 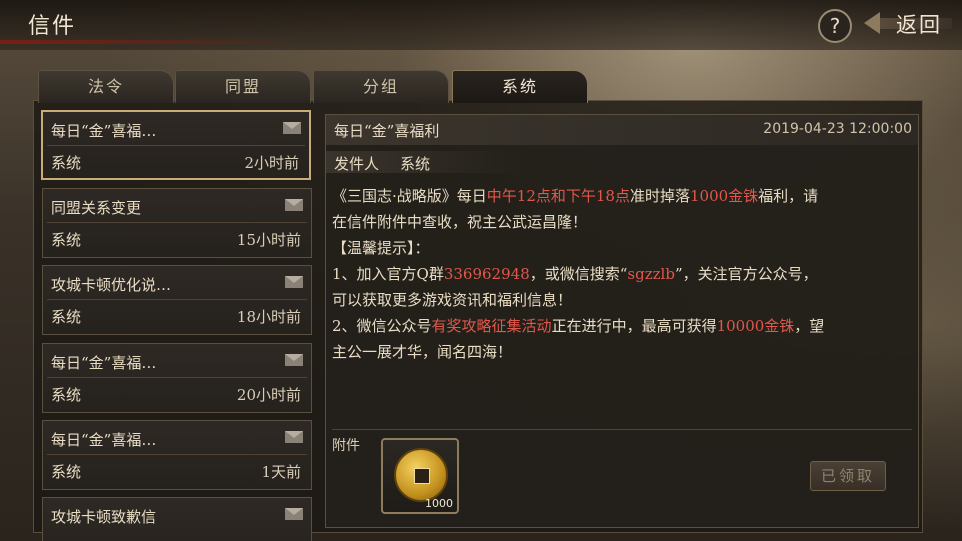 I want to click on body-line: 《三国志·战略版》每日中午12点和下午18点准时掉落1000金铢福利，请, so click(x=622, y=196).